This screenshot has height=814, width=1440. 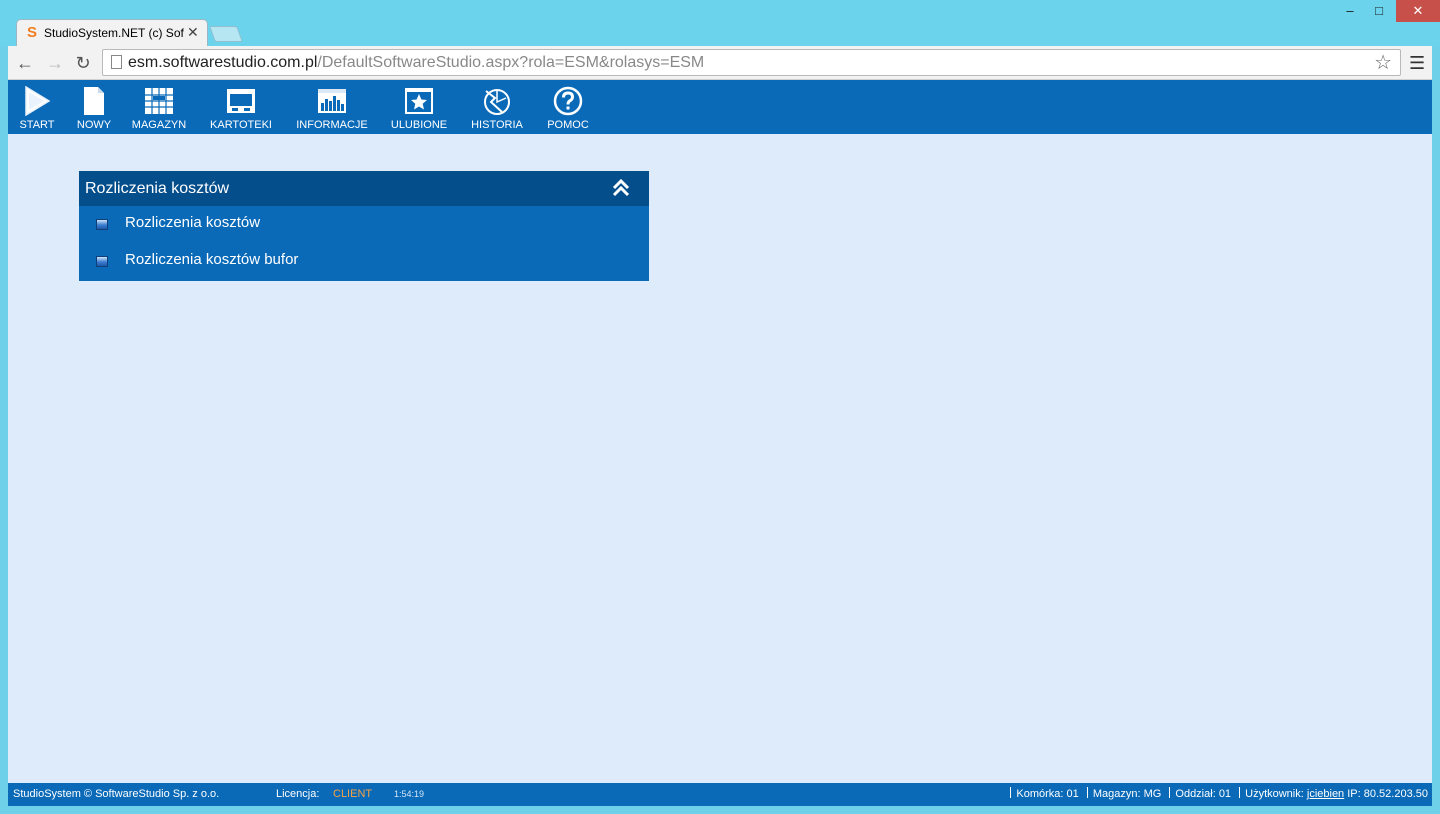 What do you see at coordinates (1116, 794) in the screenshot?
I see `status-warehouse-label: Magazyn:` at bounding box center [1116, 794].